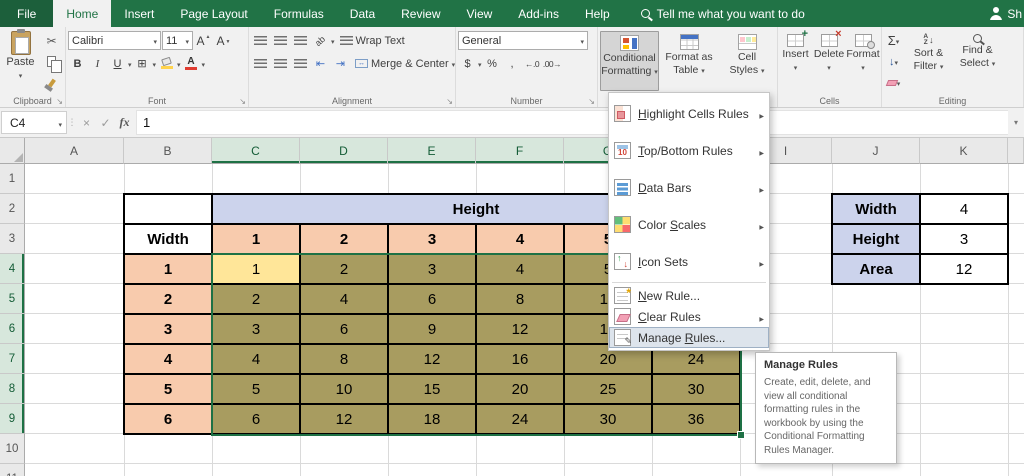 This screenshot has width=1024, height=476. I want to click on select-all-button, so click(12, 151).